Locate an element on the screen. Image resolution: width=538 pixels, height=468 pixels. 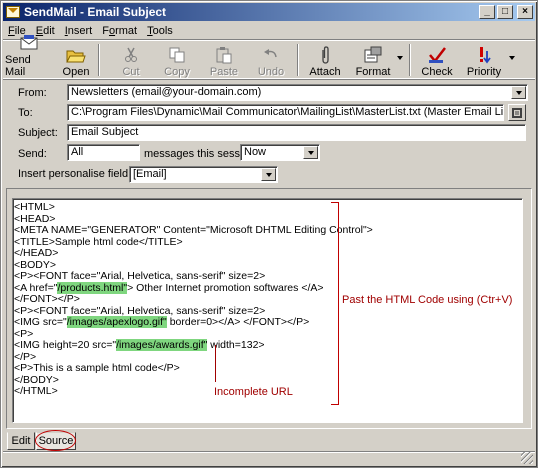
send-count-field: All is located at coordinates (103, 152).